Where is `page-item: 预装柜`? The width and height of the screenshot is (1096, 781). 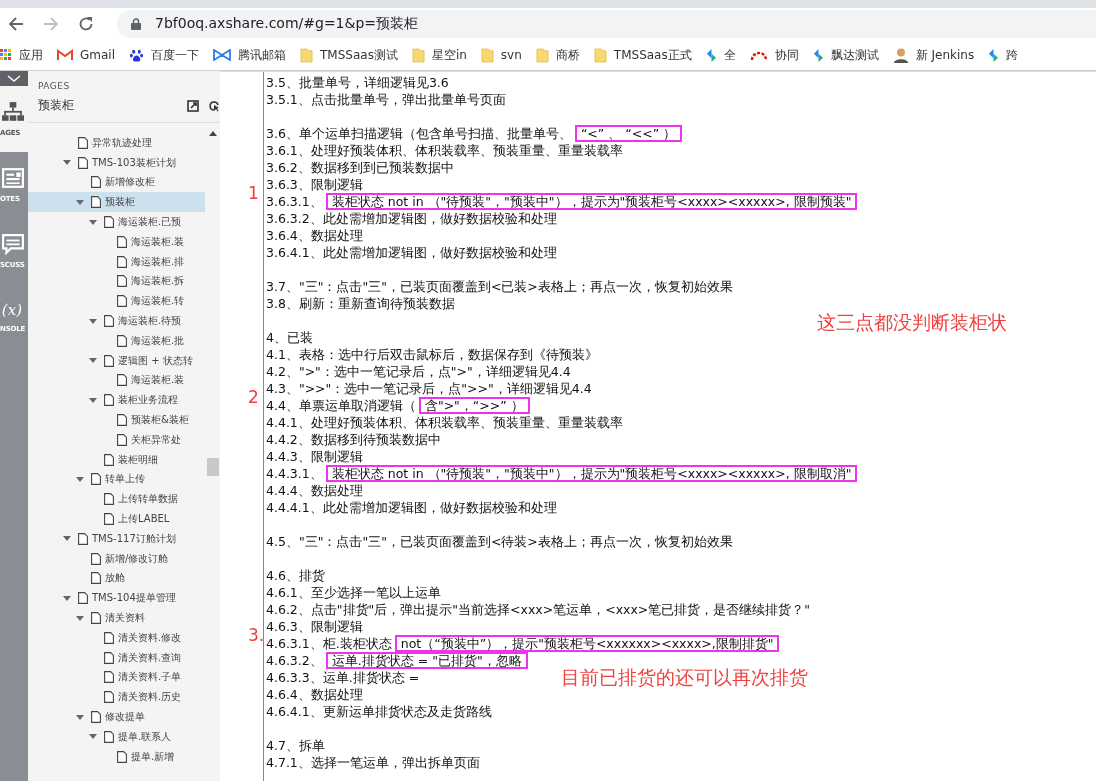 page-item: 预装柜 is located at coordinates (116, 202).